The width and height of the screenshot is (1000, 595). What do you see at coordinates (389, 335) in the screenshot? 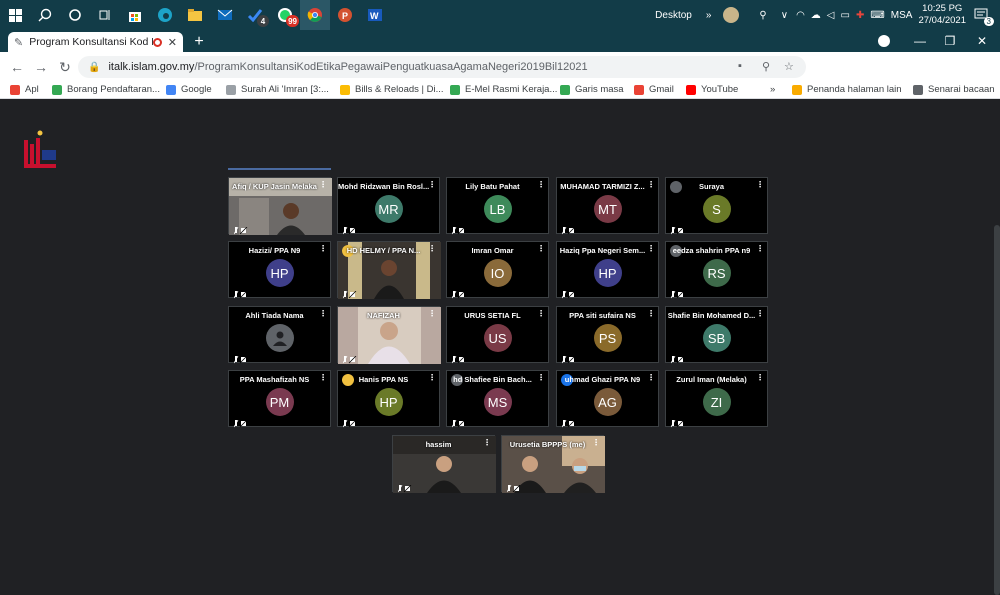
I see `participant-tile: NAFIZAH ⋮` at bounding box center [389, 335].